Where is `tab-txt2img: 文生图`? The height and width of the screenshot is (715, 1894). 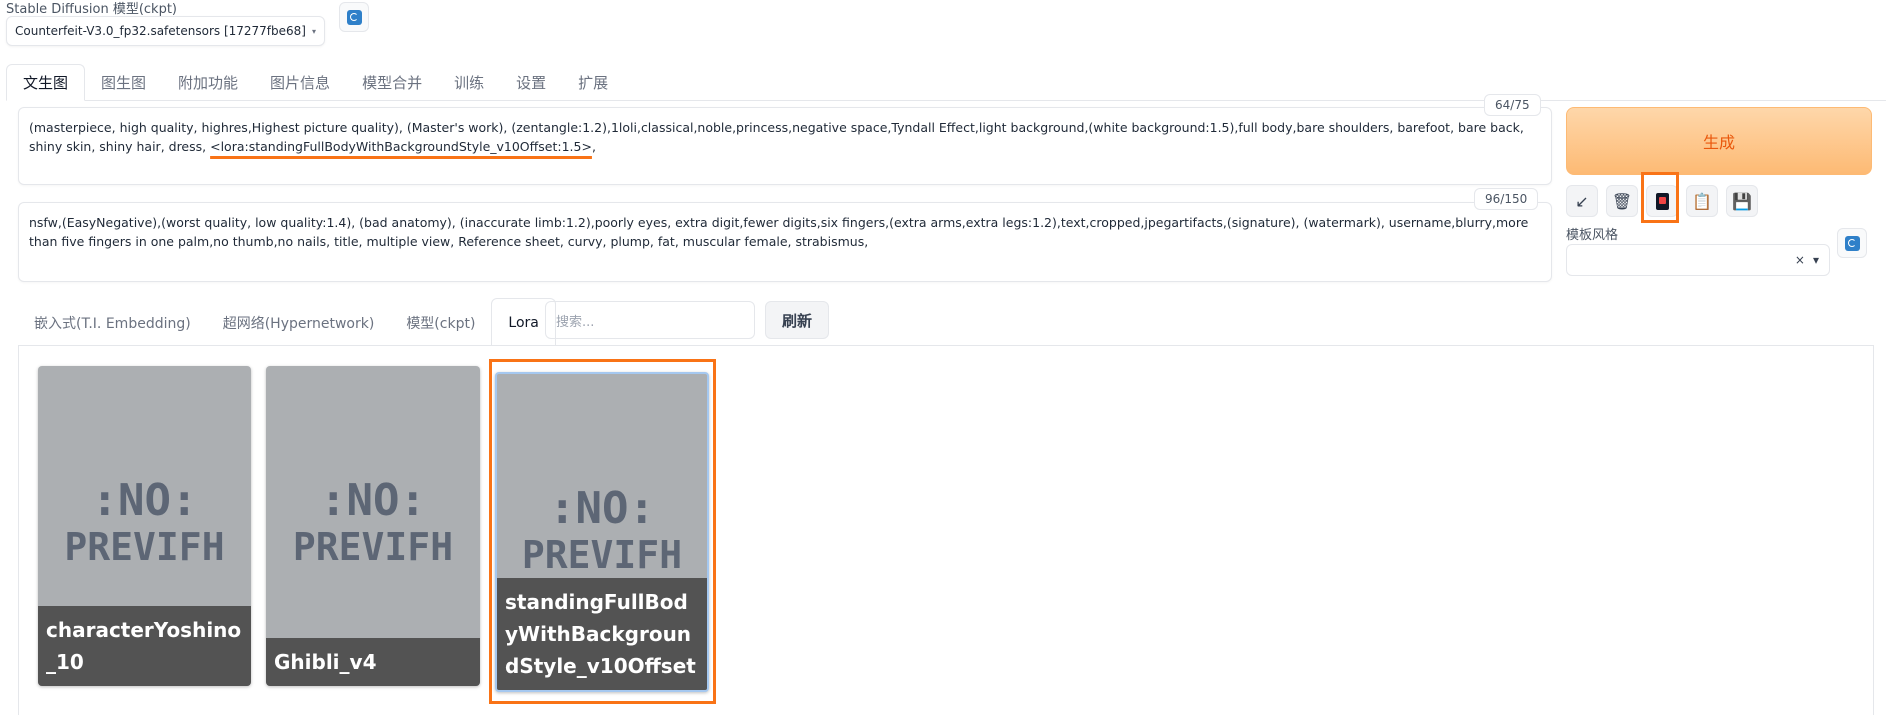
tab-txt2img: 文生图 is located at coordinates (46, 82).